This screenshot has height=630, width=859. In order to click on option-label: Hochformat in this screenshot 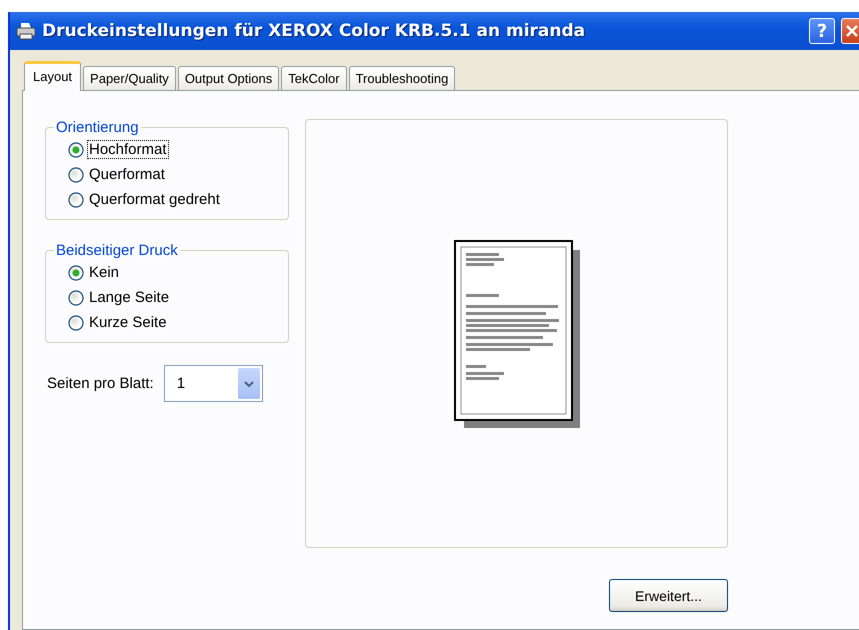, I will do `click(128, 149)`.